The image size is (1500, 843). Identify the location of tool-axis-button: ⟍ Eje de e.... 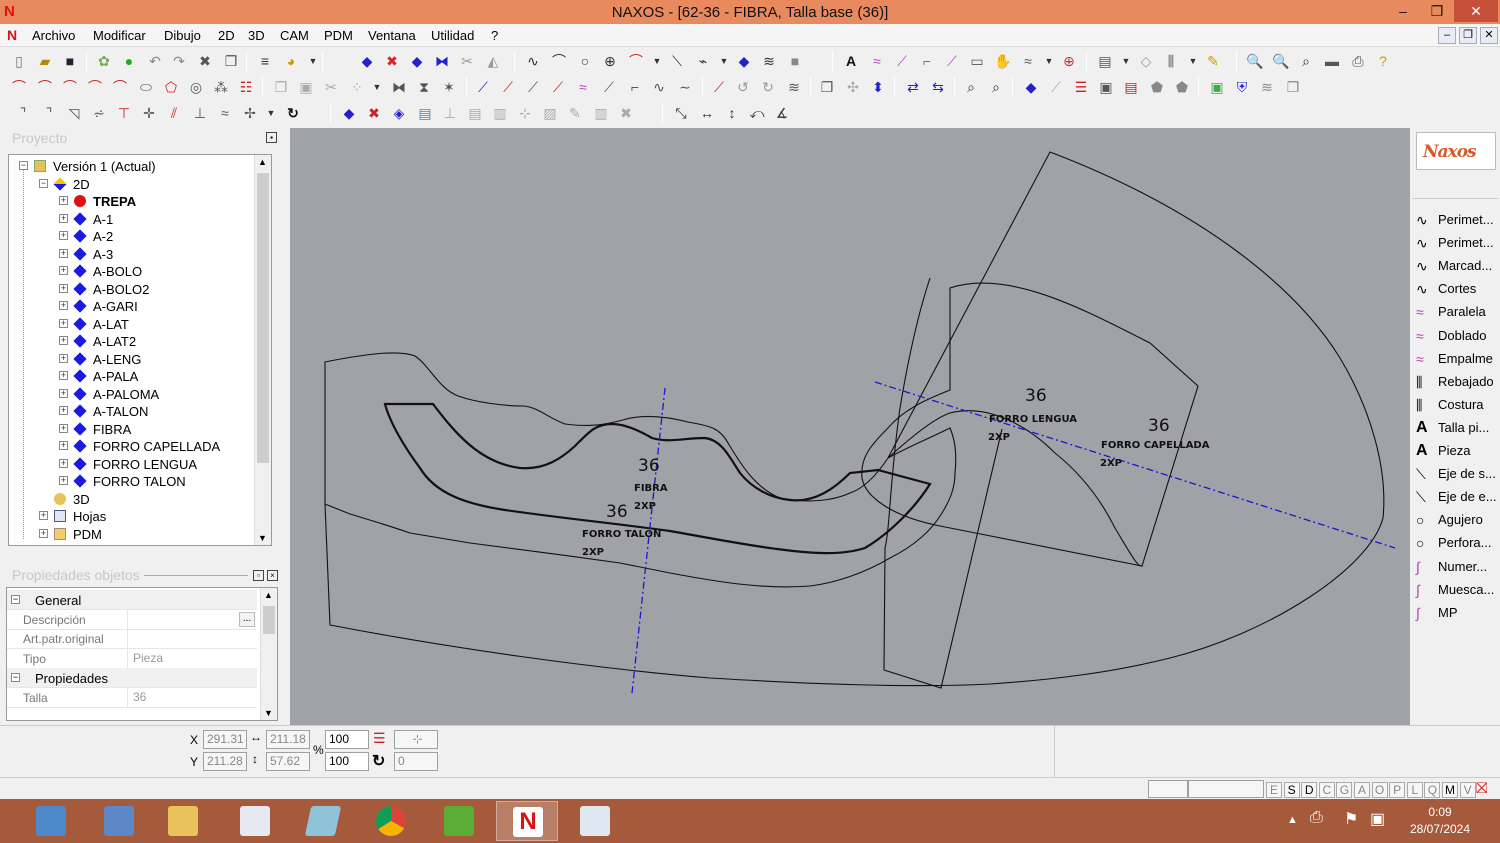
(1456, 497).